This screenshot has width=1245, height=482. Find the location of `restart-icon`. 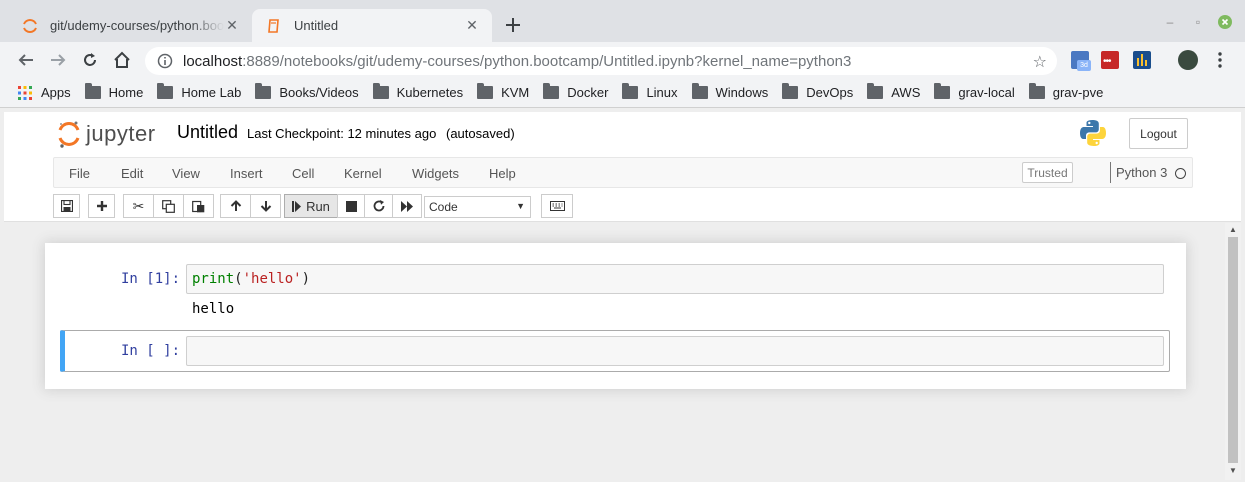

restart-icon is located at coordinates (378, 206).